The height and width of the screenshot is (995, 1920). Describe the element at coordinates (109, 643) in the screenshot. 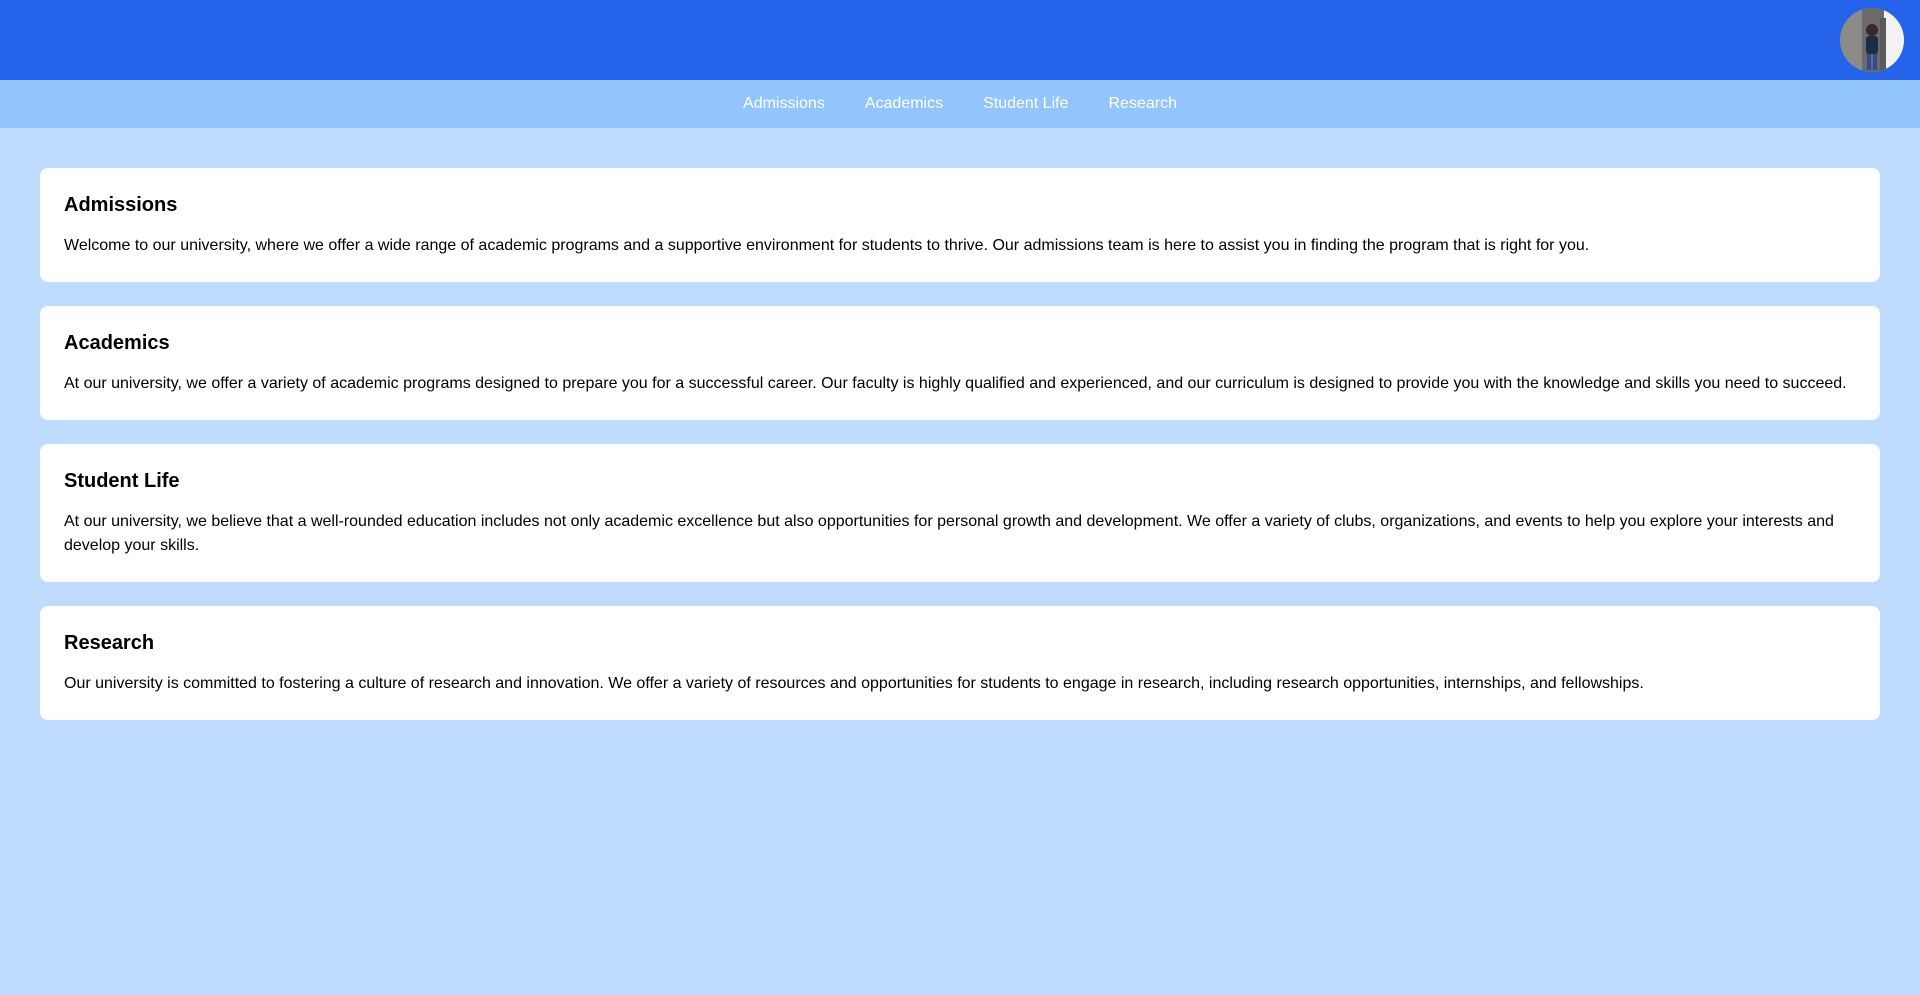

I see `section-title: Research` at that location.